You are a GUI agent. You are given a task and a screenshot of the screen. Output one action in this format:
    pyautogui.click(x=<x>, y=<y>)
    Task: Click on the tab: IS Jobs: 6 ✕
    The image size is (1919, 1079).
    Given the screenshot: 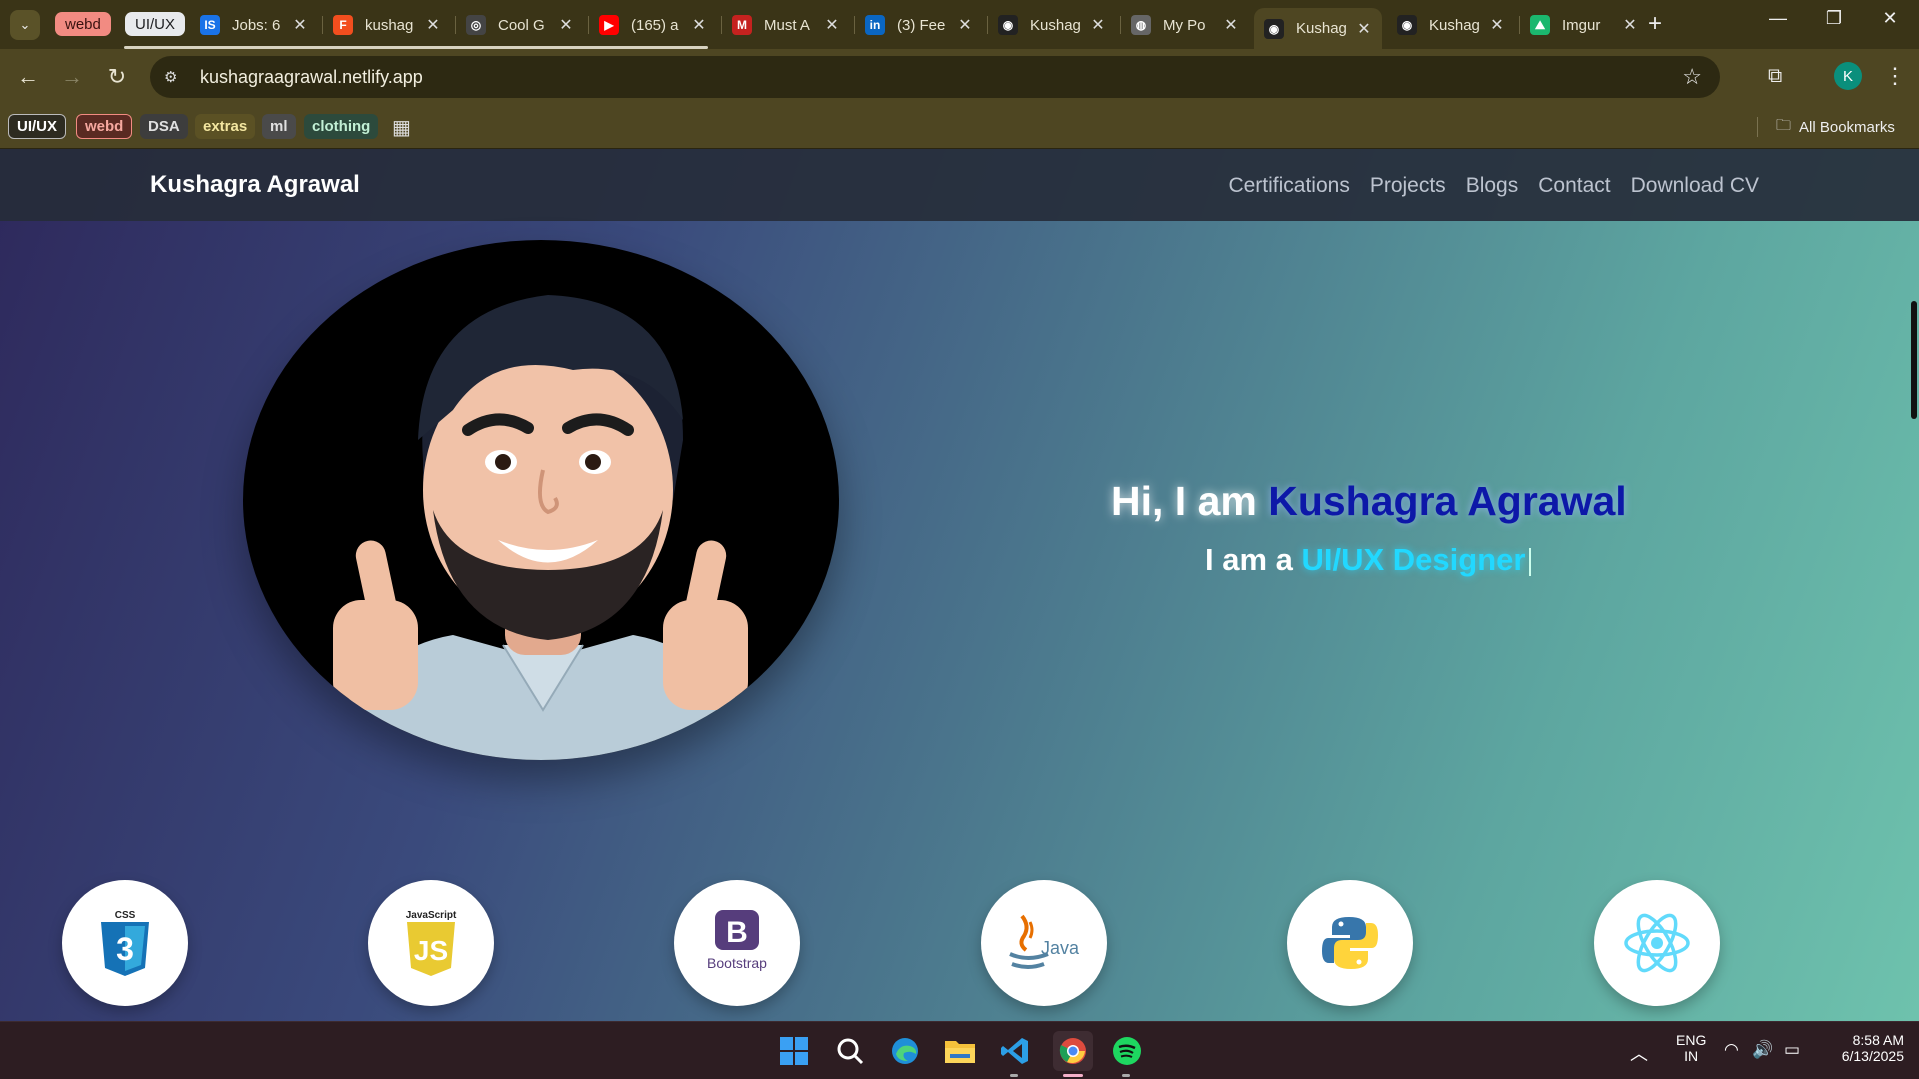 What is the action you would take?
    pyautogui.click(x=254, y=25)
    